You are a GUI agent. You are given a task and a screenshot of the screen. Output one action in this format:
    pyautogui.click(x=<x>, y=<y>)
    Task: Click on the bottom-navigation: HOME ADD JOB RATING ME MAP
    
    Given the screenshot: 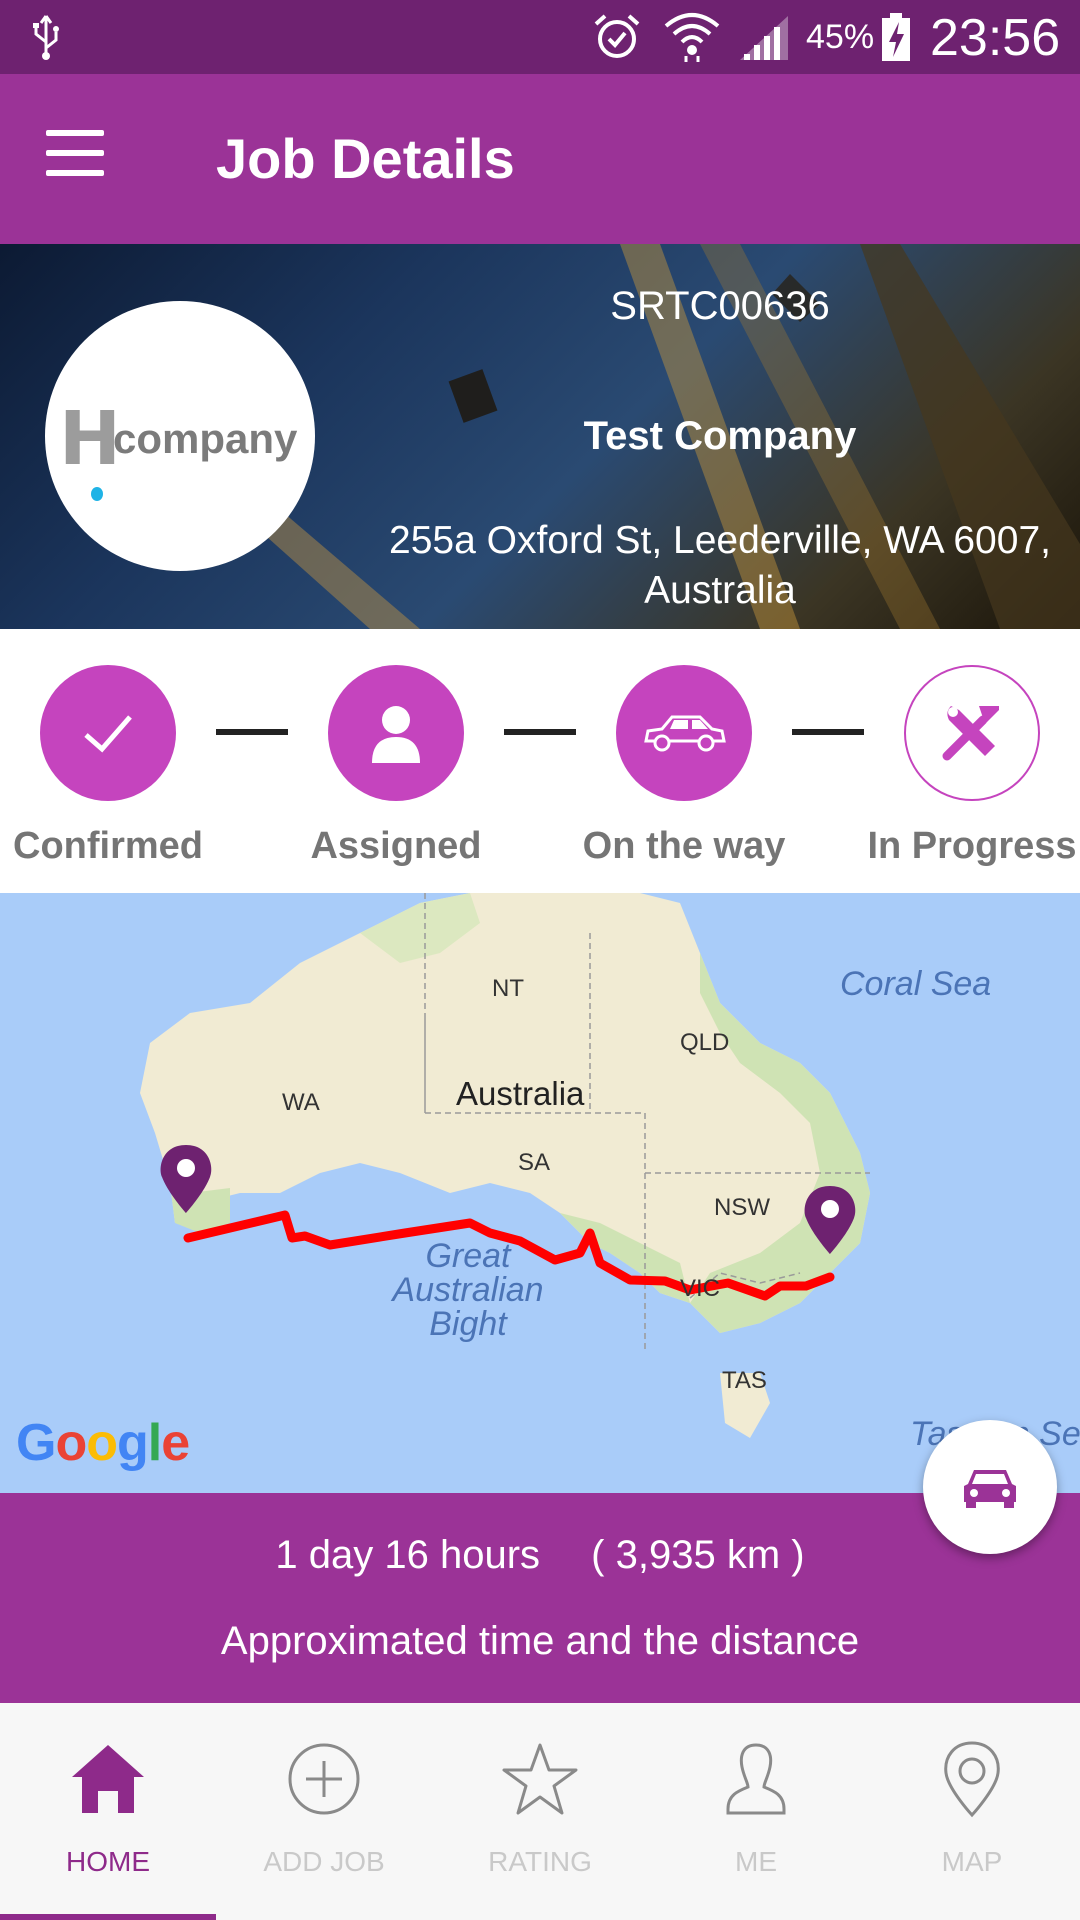 What is the action you would take?
    pyautogui.click(x=540, y=1811)
    